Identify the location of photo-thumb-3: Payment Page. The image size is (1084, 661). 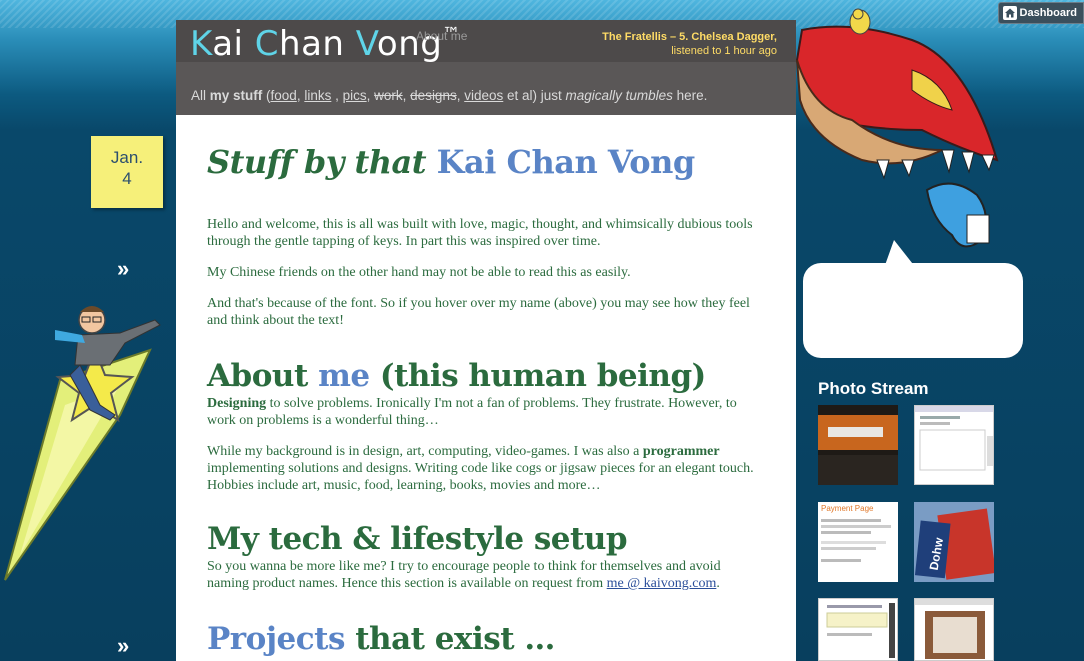
(858, 542).